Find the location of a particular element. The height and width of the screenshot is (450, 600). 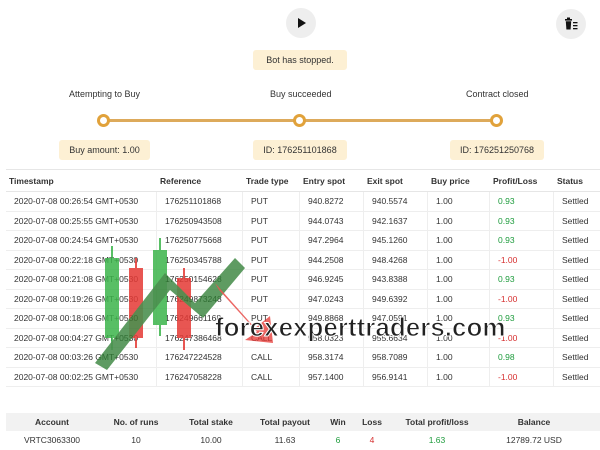

cell-entry-spot: 946.9245 is located at coordinates (332, 280).